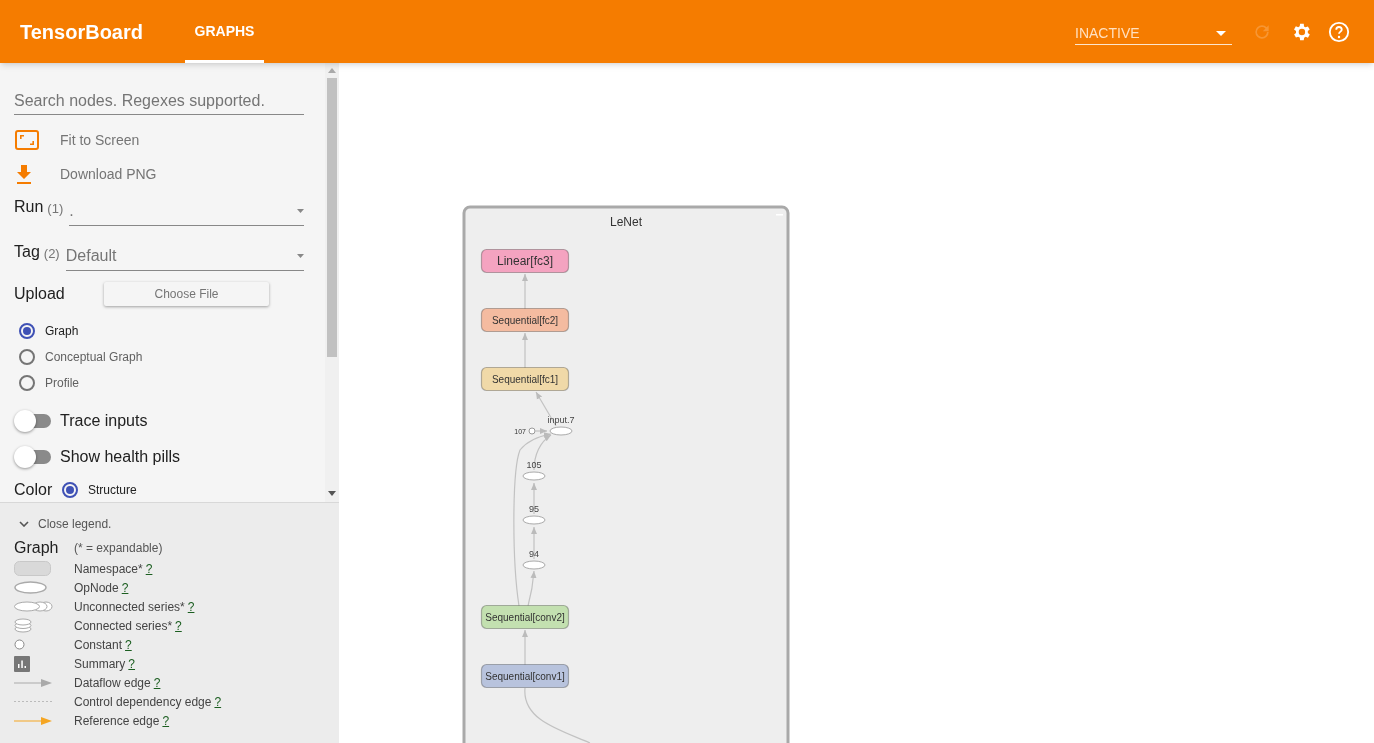 Image resolution: width=1374 pixels, height=743 pixels. Describe the element at coordinates (525, 379) in the screenshot. I see `node-label: Sequential[fc1]` at that location.